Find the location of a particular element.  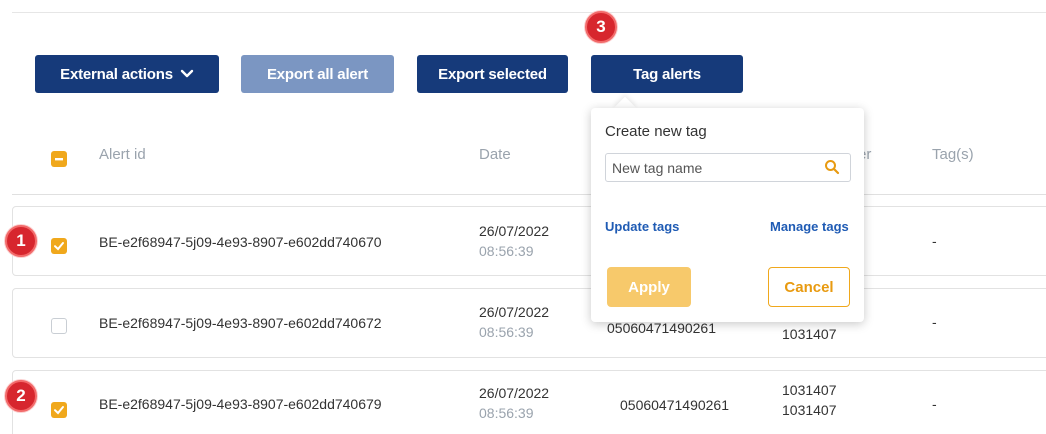

select-all-checkbox is located at coordinates (59, 159).